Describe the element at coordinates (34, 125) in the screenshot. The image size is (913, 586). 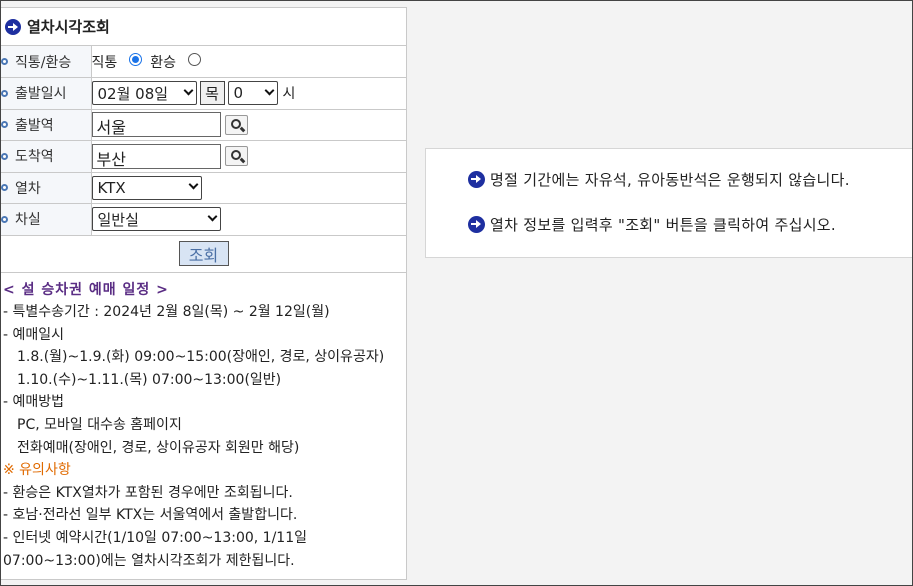
I see `origin-label: 출발역` at that location.